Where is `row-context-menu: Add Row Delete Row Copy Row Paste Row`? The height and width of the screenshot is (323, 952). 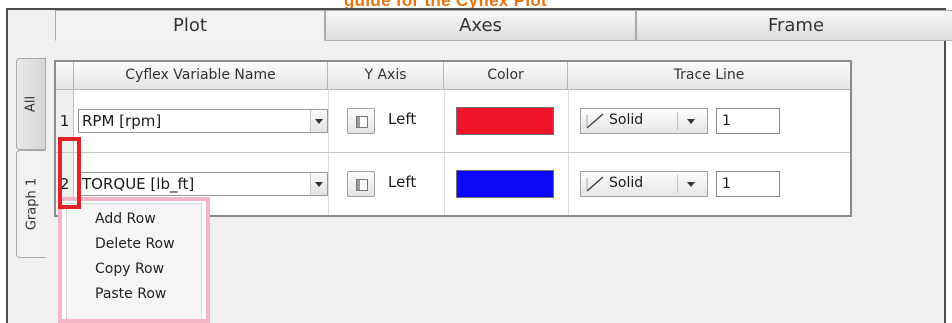 row-context-menu: Add Row Delete Row Copy Row Paste Row is located at coordinates (134, 260).